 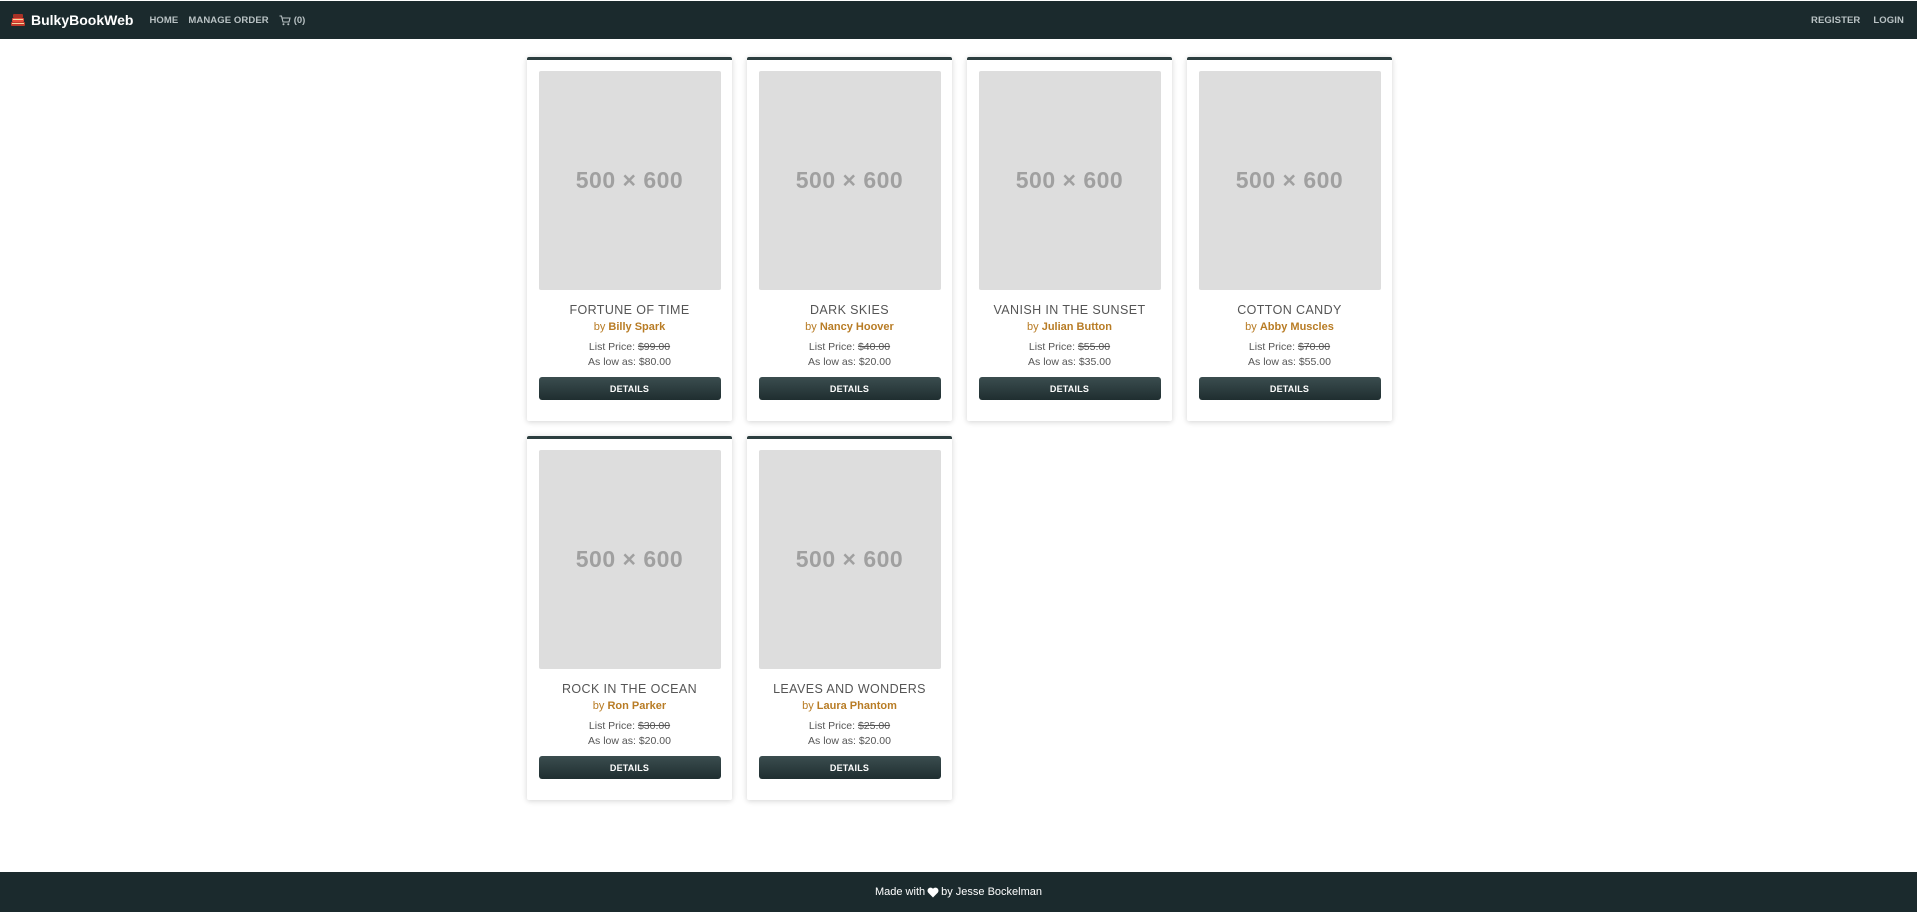 I want to click on page-footer: Made with by Jesse Bockelman, so click(x=958, y=892).